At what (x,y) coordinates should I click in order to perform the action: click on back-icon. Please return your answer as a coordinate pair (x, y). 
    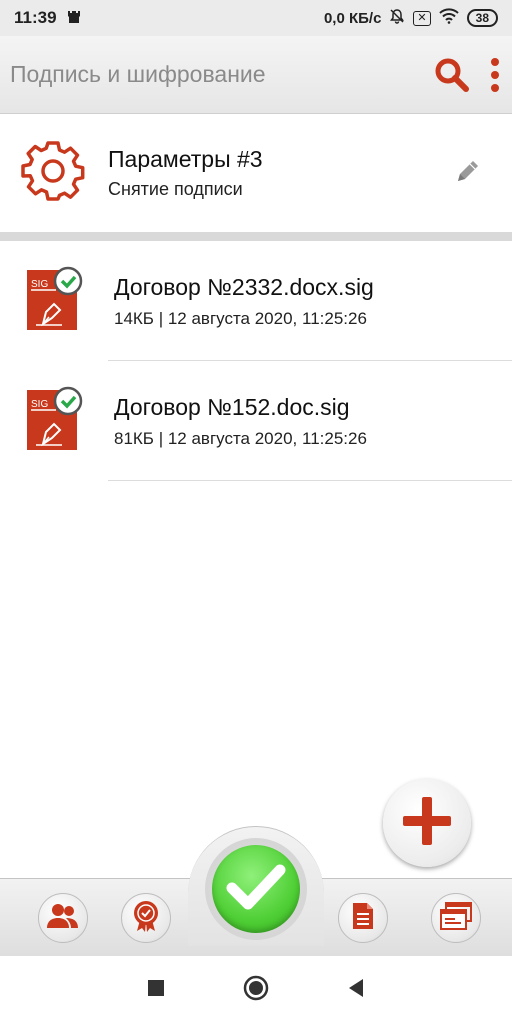
    Looking at the image, I should click on (356, 990).